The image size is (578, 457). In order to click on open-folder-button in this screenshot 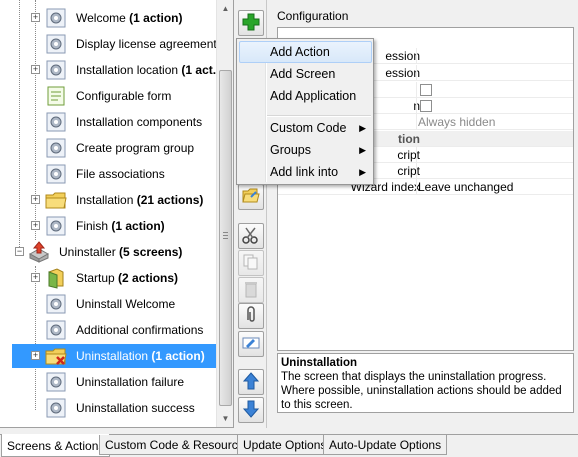, I will do `click(251, 197)`.